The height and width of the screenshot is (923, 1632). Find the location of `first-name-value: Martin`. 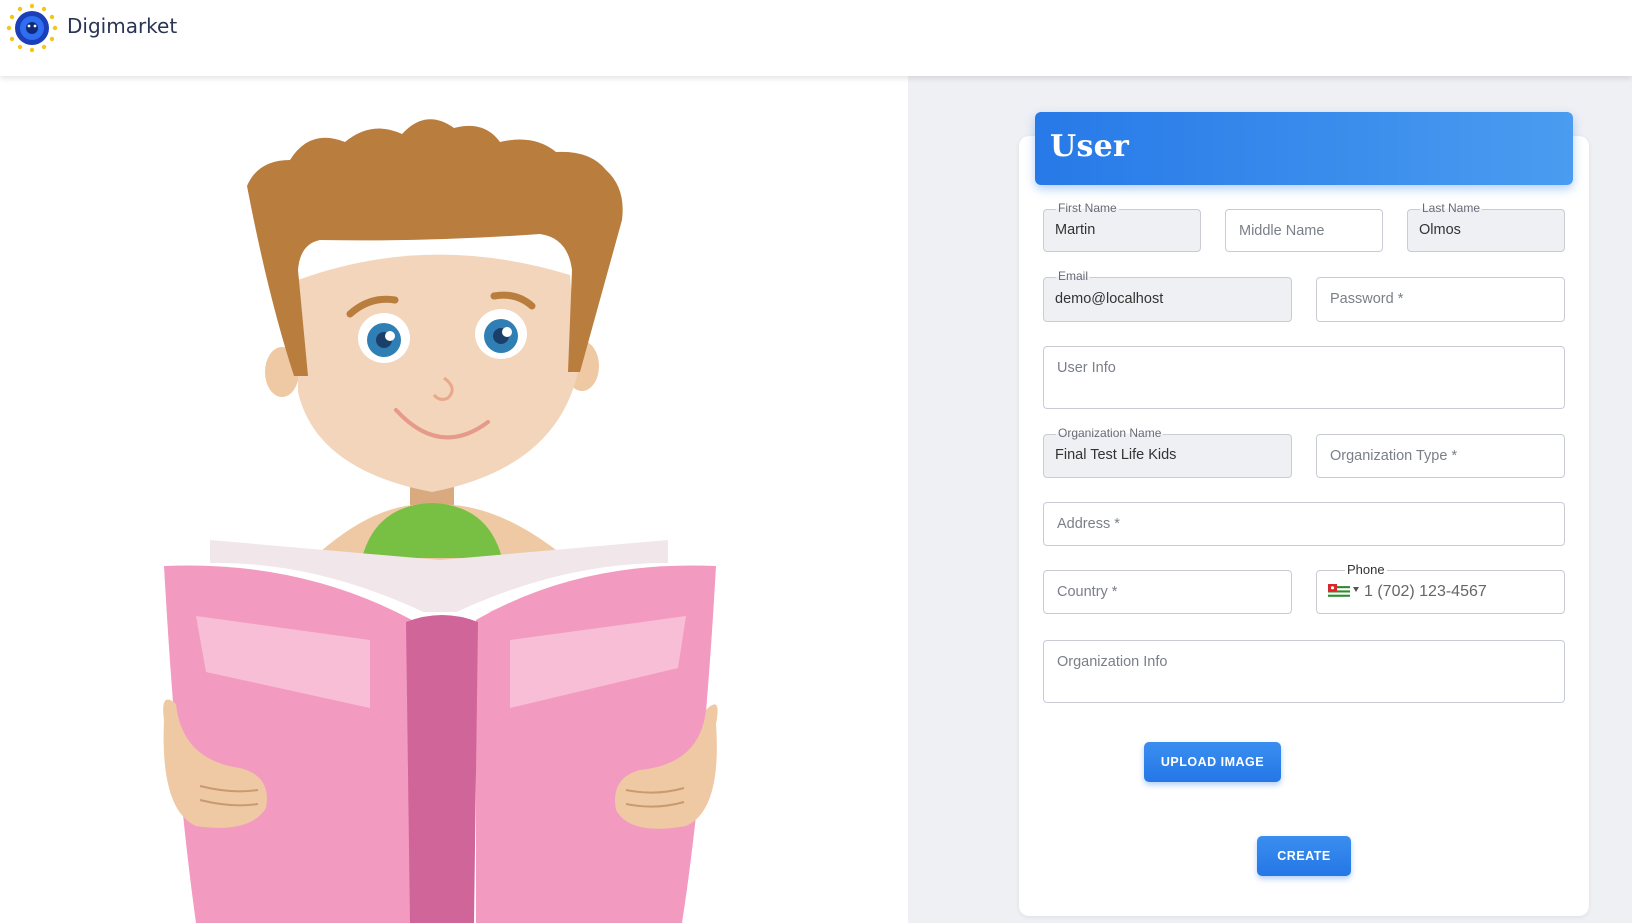

first-name-value: Martin is located at coordinates (1075, 230).